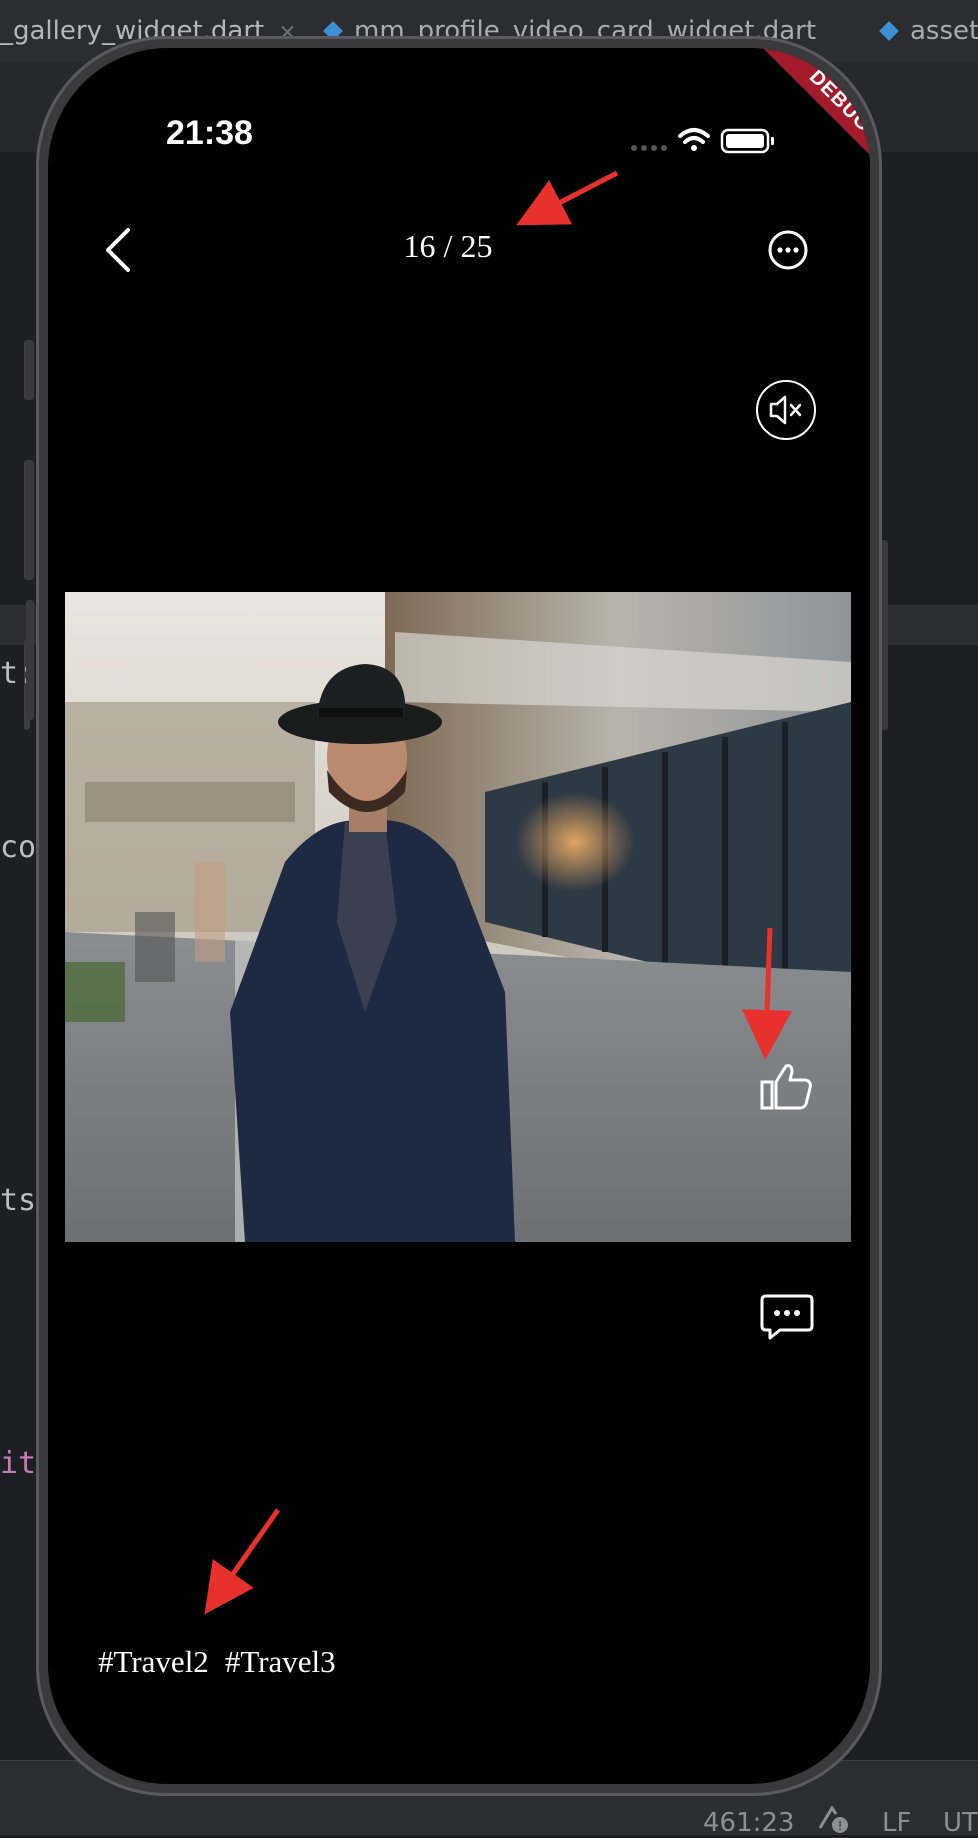 The width and height of the screenshot is (978, 1838). I want to click on debug-banner: DEBUG, so click(800, 118).